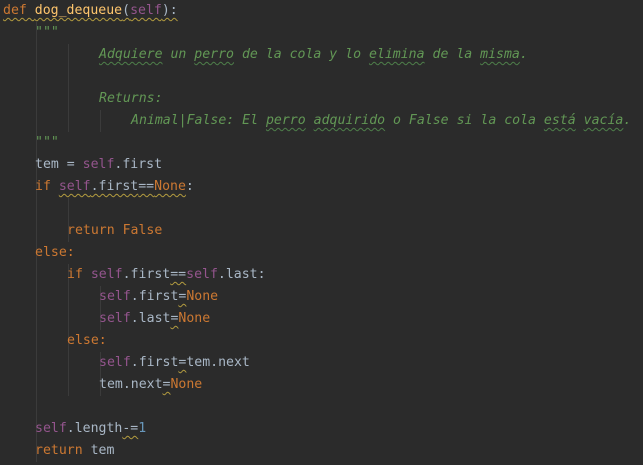  I want to click on code-token: -=, so click(130, 428).